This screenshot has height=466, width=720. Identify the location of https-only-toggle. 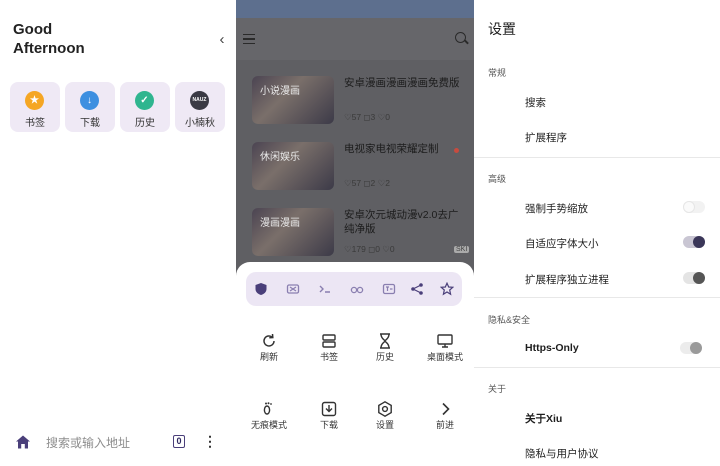
(691, 348).